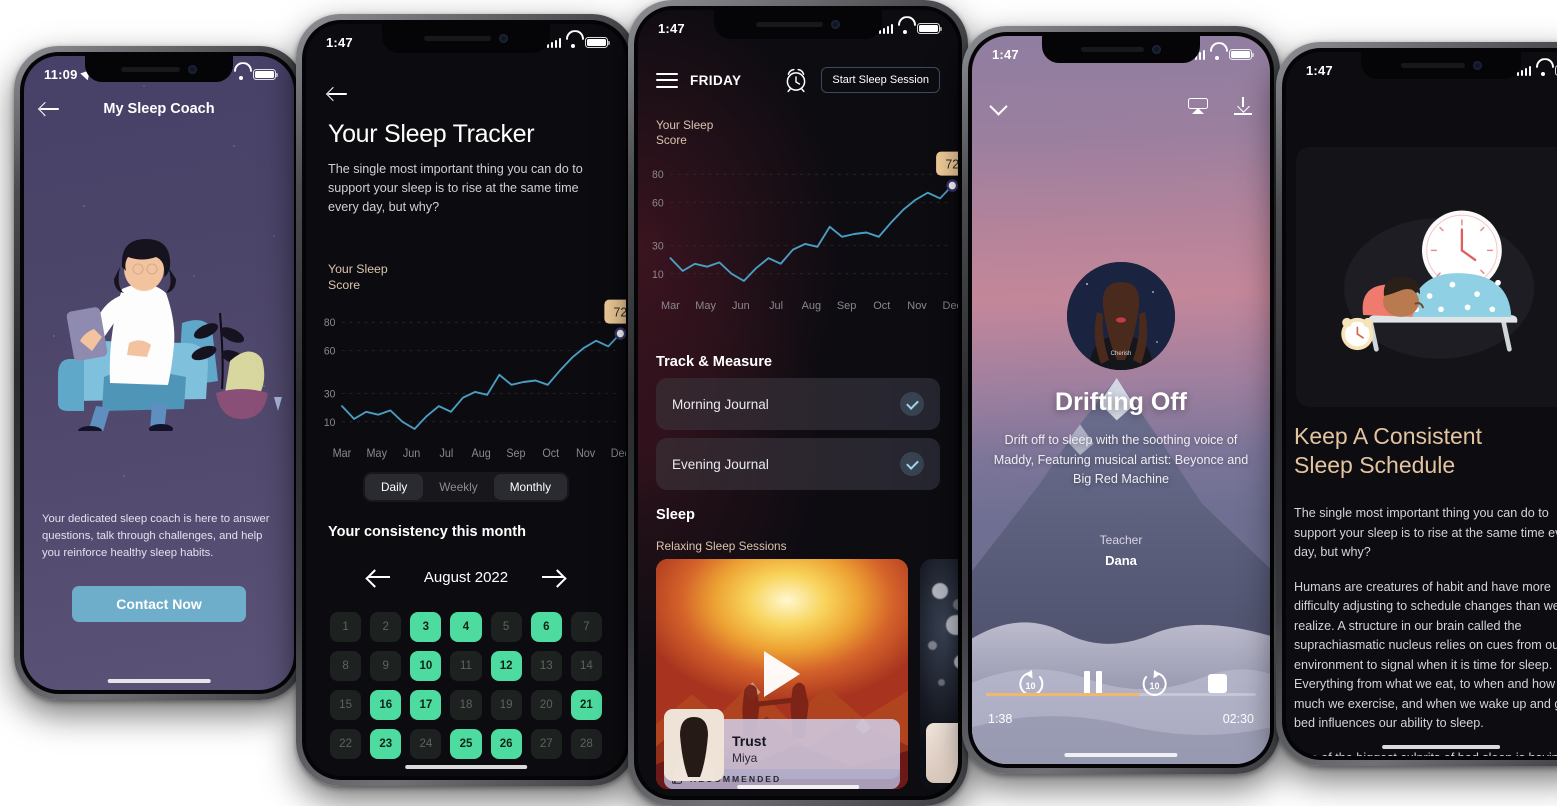 The height and width of the screenshot is (806, 1557). Describe the element at coordinates (506, 666) in the screenshot. I see `calendar-day: 12` at that location.